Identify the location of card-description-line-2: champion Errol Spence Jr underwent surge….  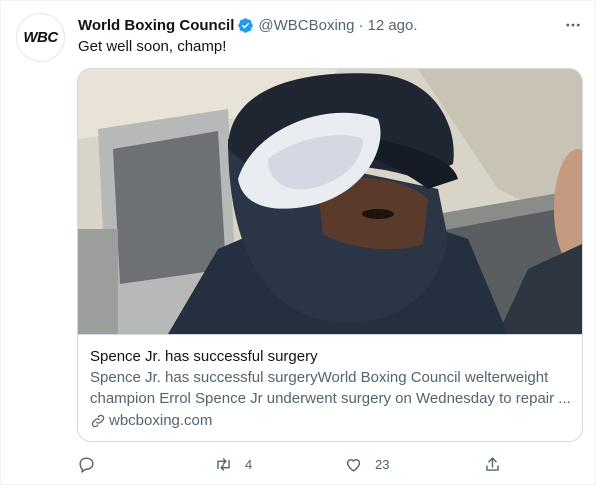
(330, 398).